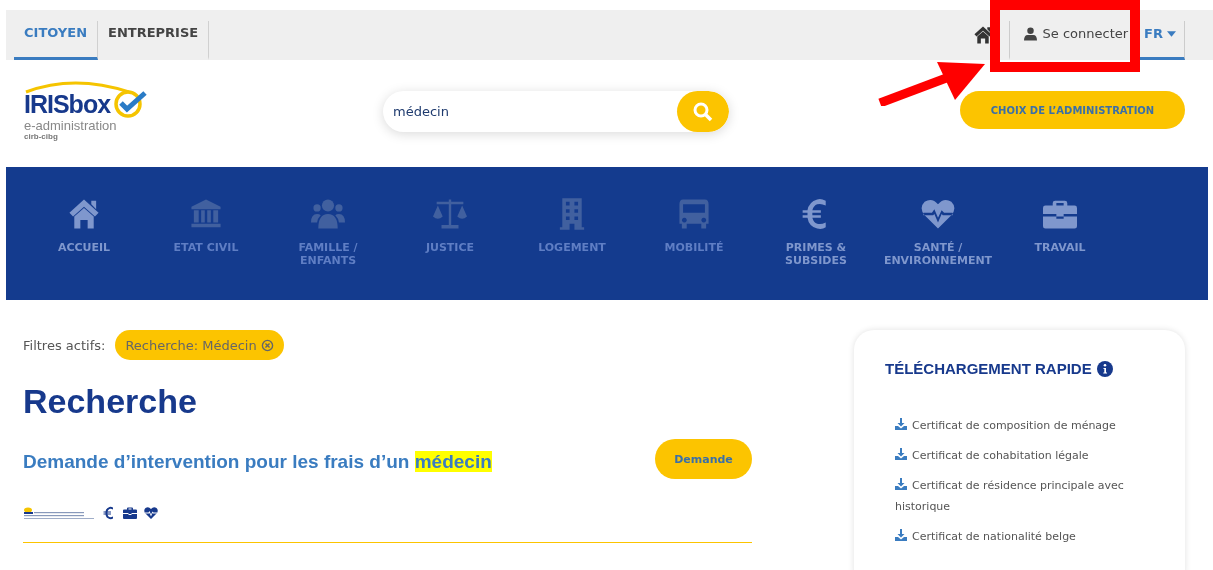 This screenshot has height=570, width=1213. What do you see at coordinates (154, 40) in the screenshot?
I see `audience-tab: ENTREPRISE` at bounding box center [154, 40].